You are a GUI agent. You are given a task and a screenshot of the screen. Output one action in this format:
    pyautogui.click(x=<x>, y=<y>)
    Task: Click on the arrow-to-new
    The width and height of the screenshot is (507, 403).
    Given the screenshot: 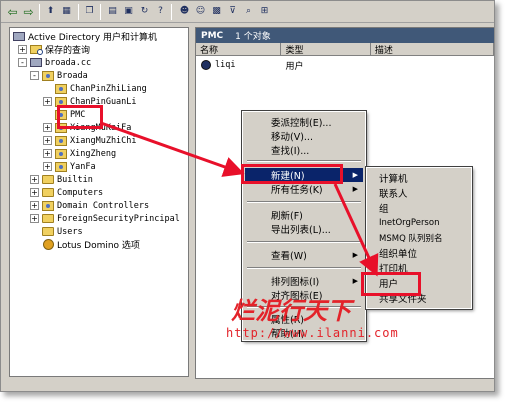 What is the action you would take?
    pyautogui.click(x=172, y=149)
    